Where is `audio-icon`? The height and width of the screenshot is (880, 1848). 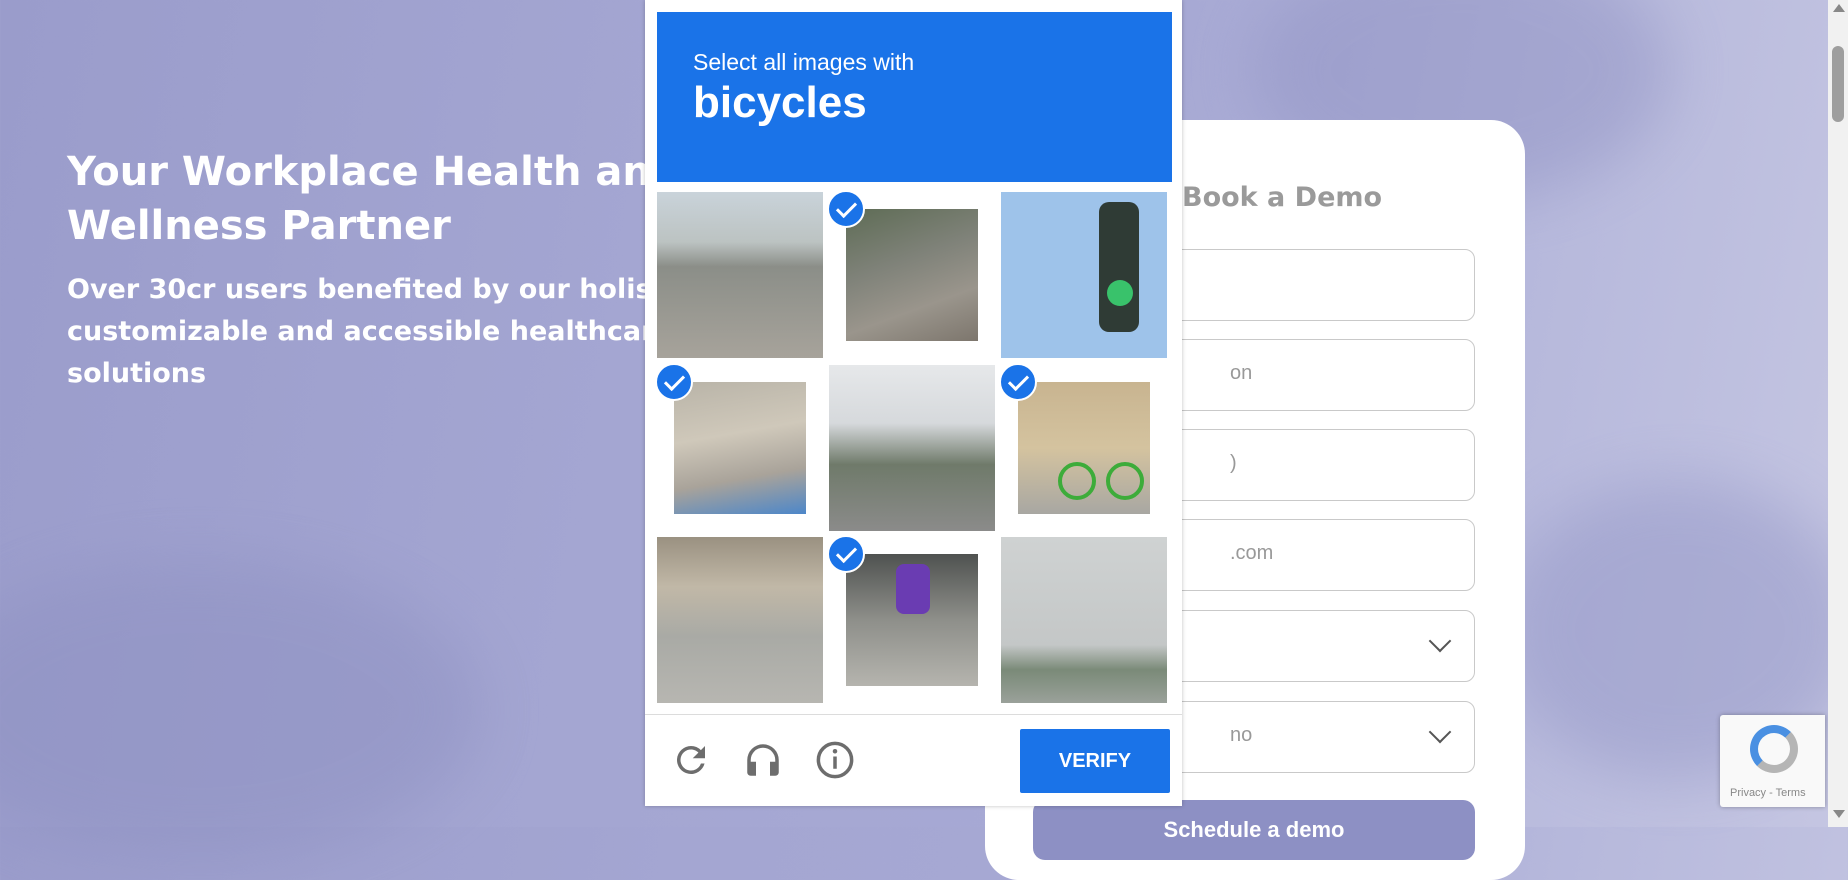
audio-icon is located at coordinates (763, 760).